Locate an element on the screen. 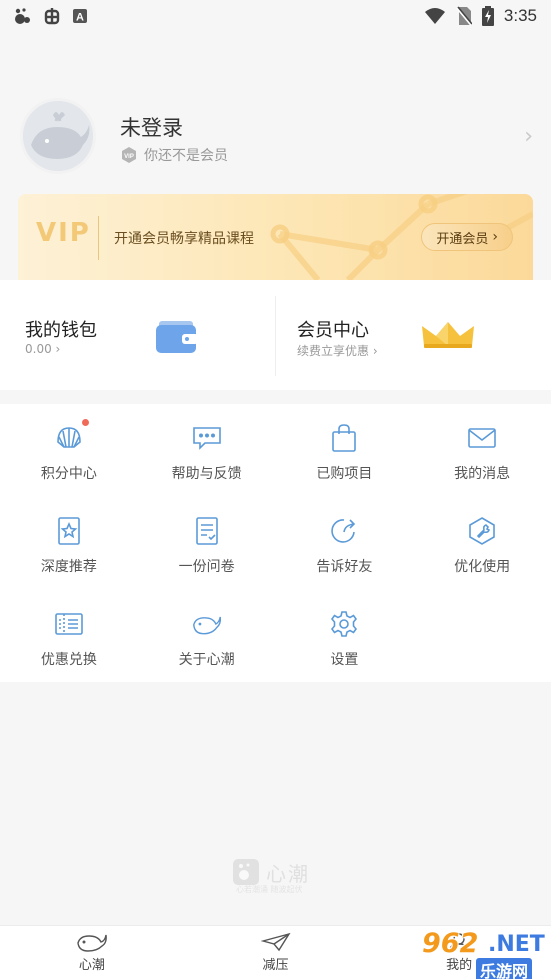  grid-item-recommend: 深度推荐 is located at coordinates (69, 543).